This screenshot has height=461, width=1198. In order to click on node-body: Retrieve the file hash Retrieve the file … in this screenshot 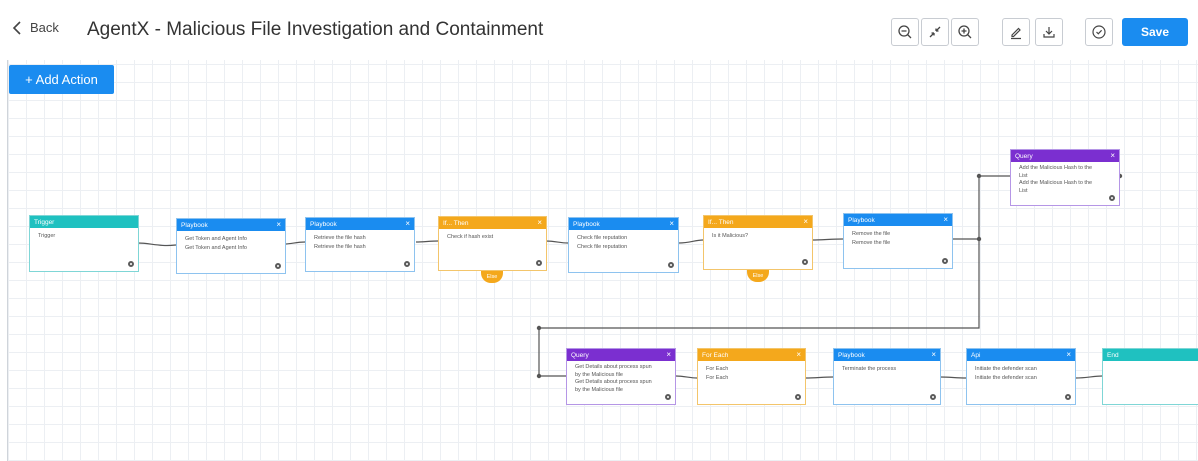, I will do `click(360, 242)`.